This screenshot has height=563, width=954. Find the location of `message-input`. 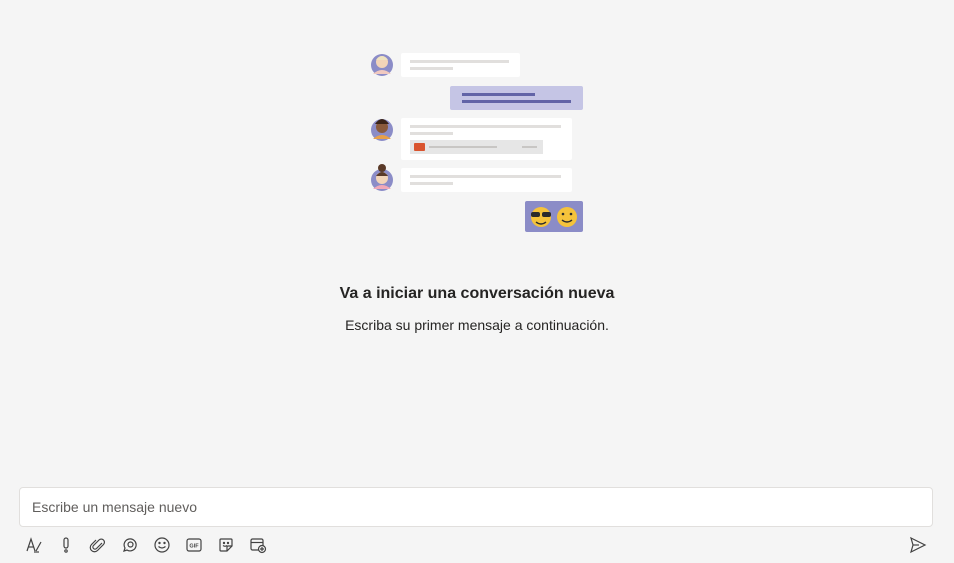

message-input is located at coordinates (476, 507).